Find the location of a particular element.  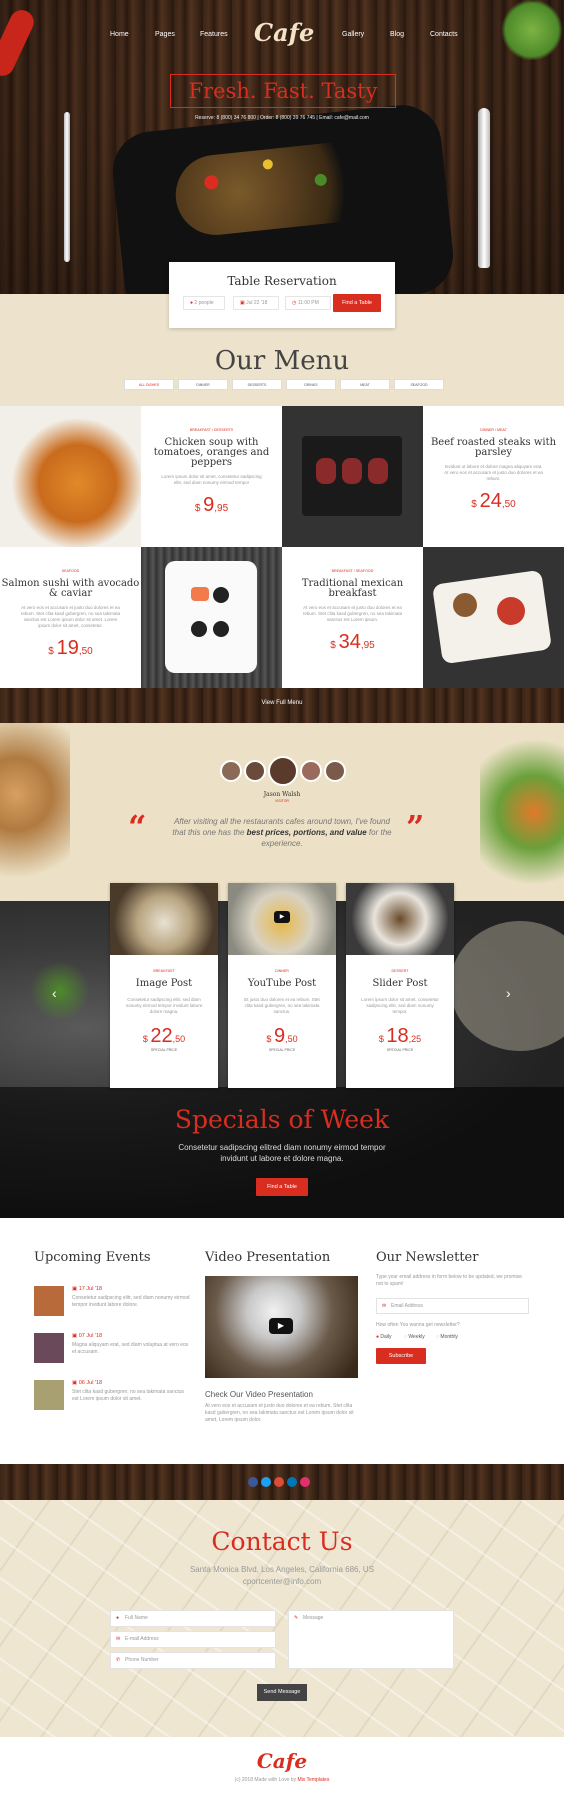

people-select: ● 2 people is located at coordinates (204, 303).